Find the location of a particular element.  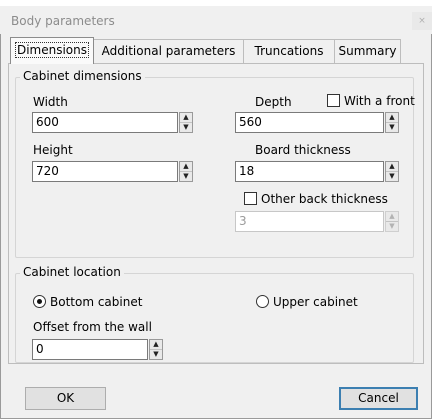

bottom-cabinet-label: Bottom cabinet is located at coordinates (96, 302).